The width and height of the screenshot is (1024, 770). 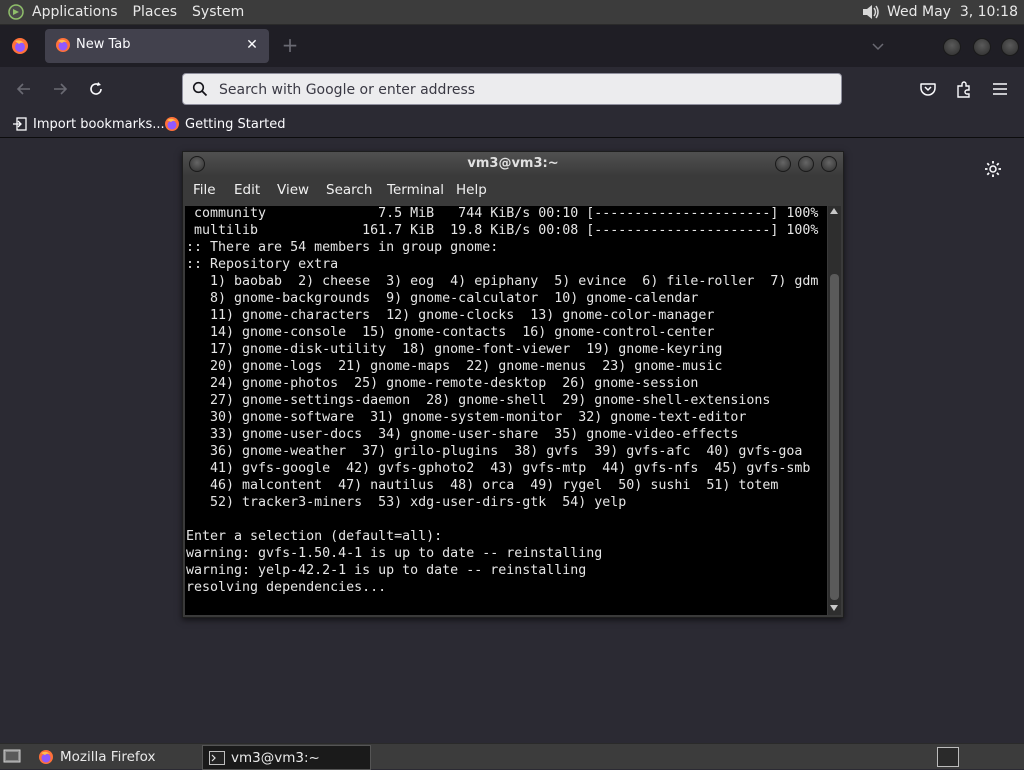 I want to click on new-tab-button: +, so click(x=290, y=45).